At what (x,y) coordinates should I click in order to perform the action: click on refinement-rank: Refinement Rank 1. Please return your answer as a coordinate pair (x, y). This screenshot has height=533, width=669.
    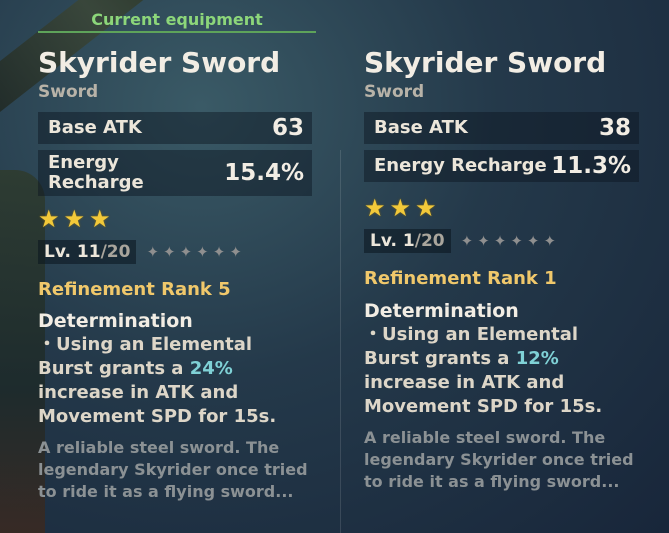
    Looking at the image, I should click on (460, 278).